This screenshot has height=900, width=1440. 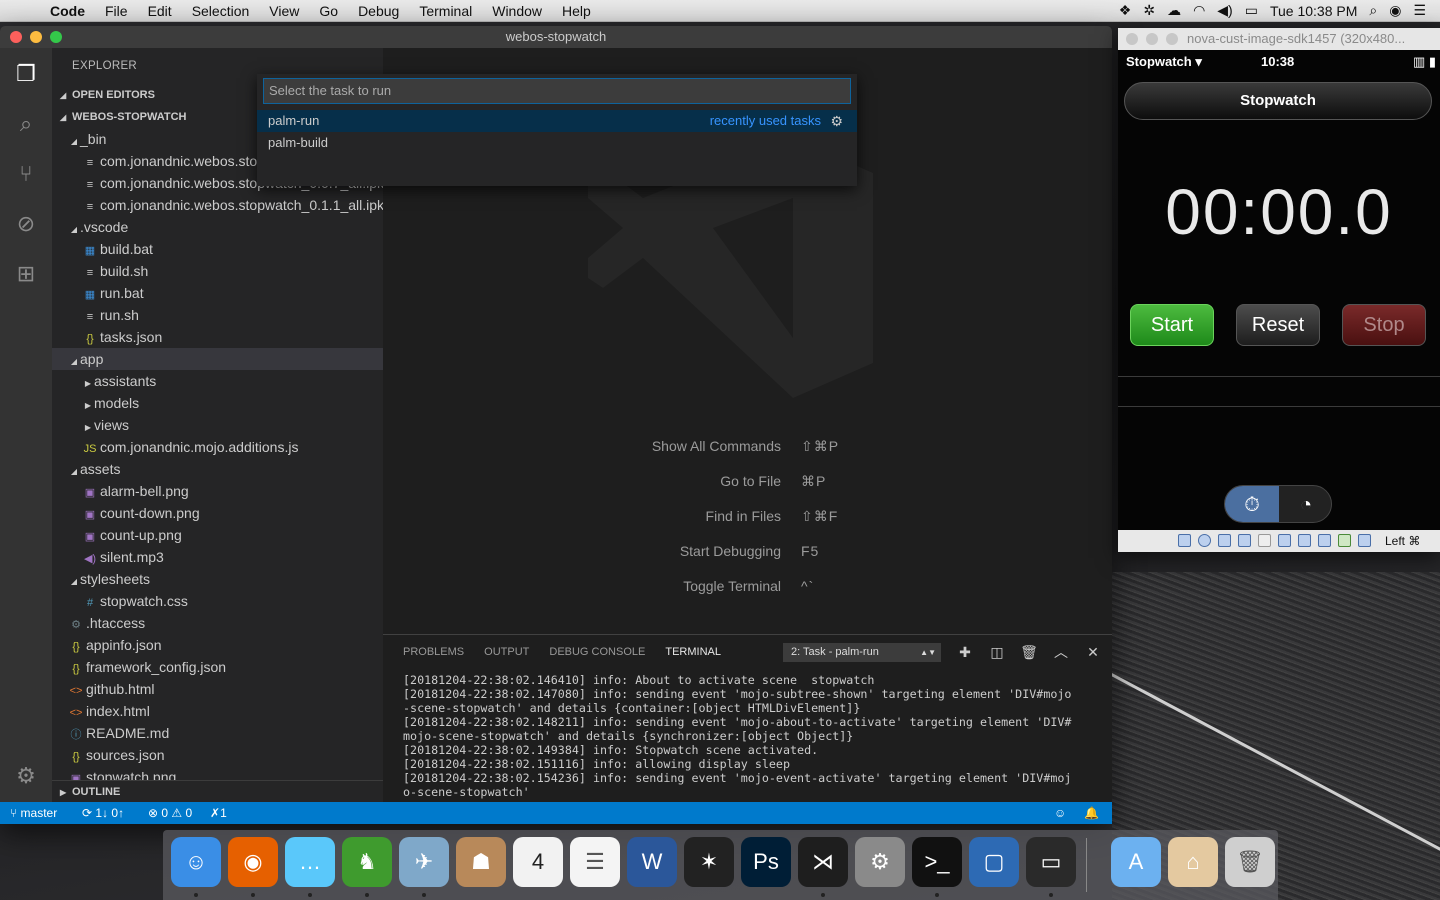 I want to click on app-menu-label: Stopwatch ▾, so click(x=1164, y=62).